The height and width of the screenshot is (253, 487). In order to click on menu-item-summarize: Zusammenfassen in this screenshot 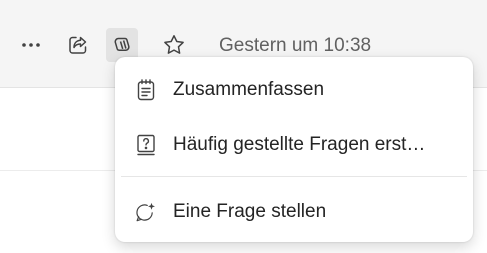, I will do `click(294, 90)`.